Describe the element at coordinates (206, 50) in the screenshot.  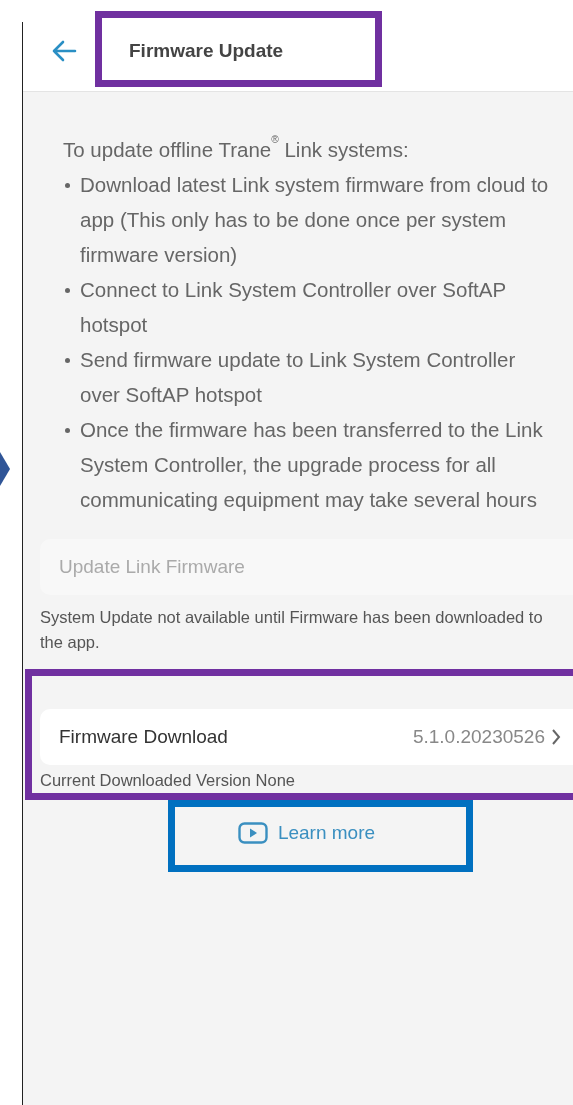
I see `page-title: Firmware Update` at that location.